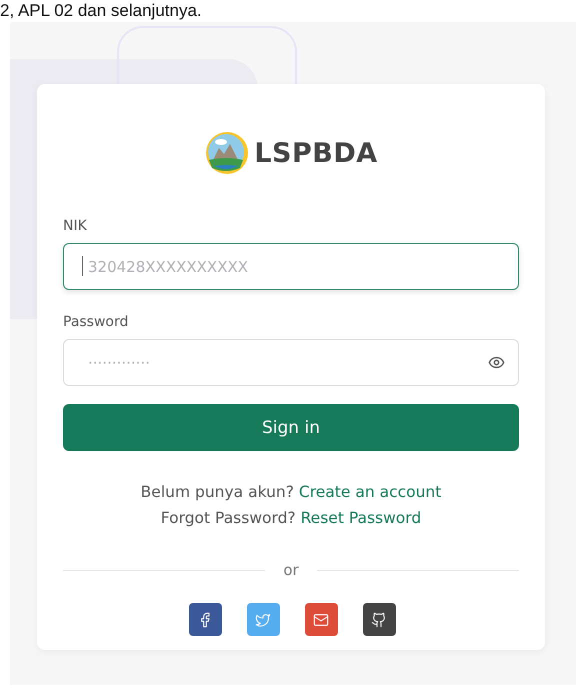  I want to click on facebook-button, so click(205, 619).